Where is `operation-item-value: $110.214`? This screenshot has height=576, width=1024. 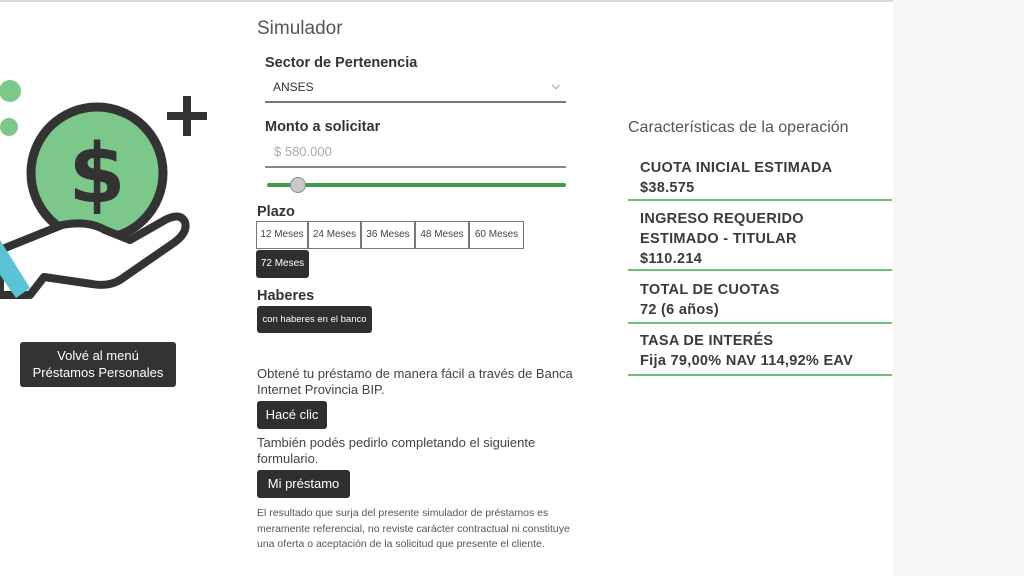
operation-item-value: $110.214 is located at coordinates (671, 259).